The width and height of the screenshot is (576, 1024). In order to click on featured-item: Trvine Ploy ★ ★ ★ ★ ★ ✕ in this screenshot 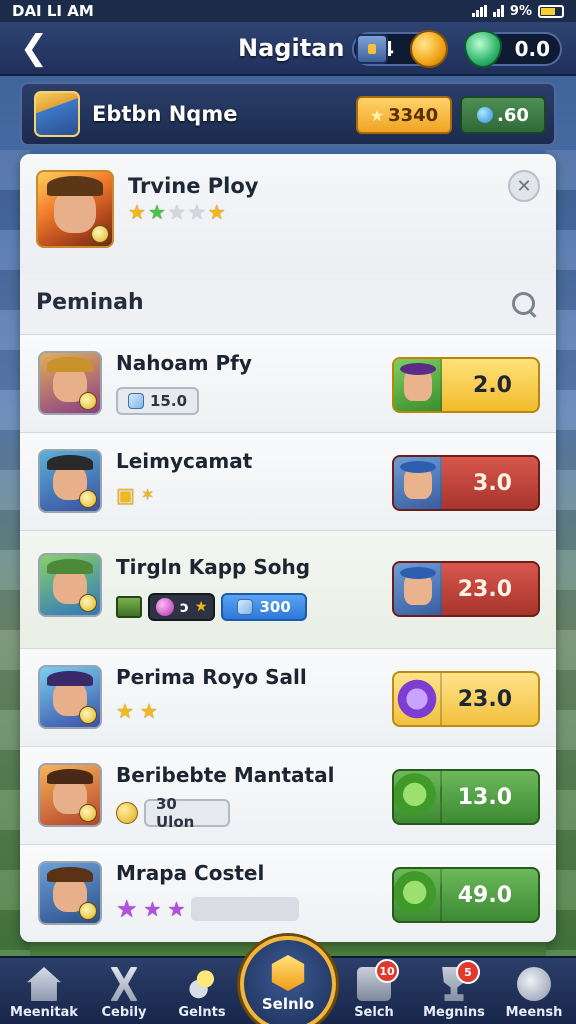, I will do `click(288, 214)`.